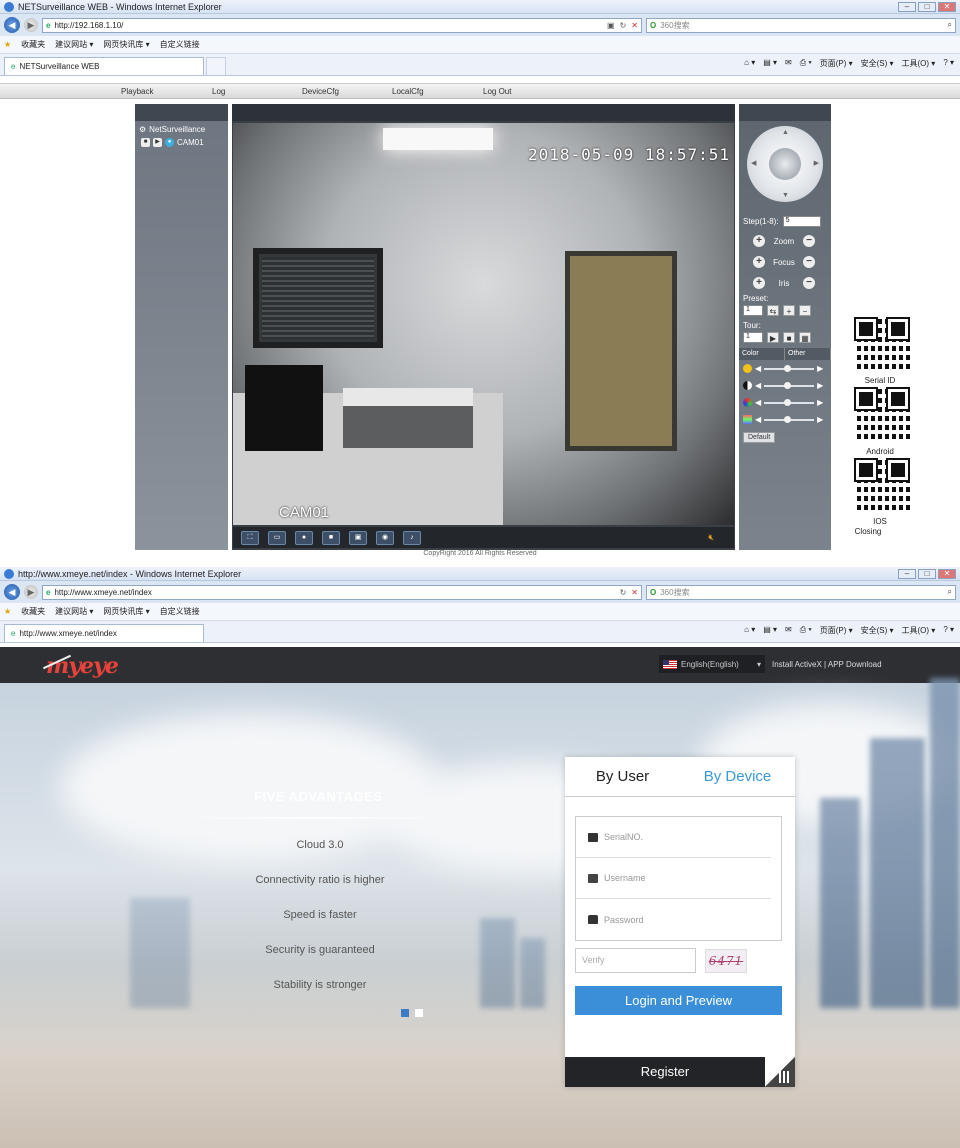  Describe the element at coordinates (753, 310) in the screenshot. I see `preset-input: 1` at that location.